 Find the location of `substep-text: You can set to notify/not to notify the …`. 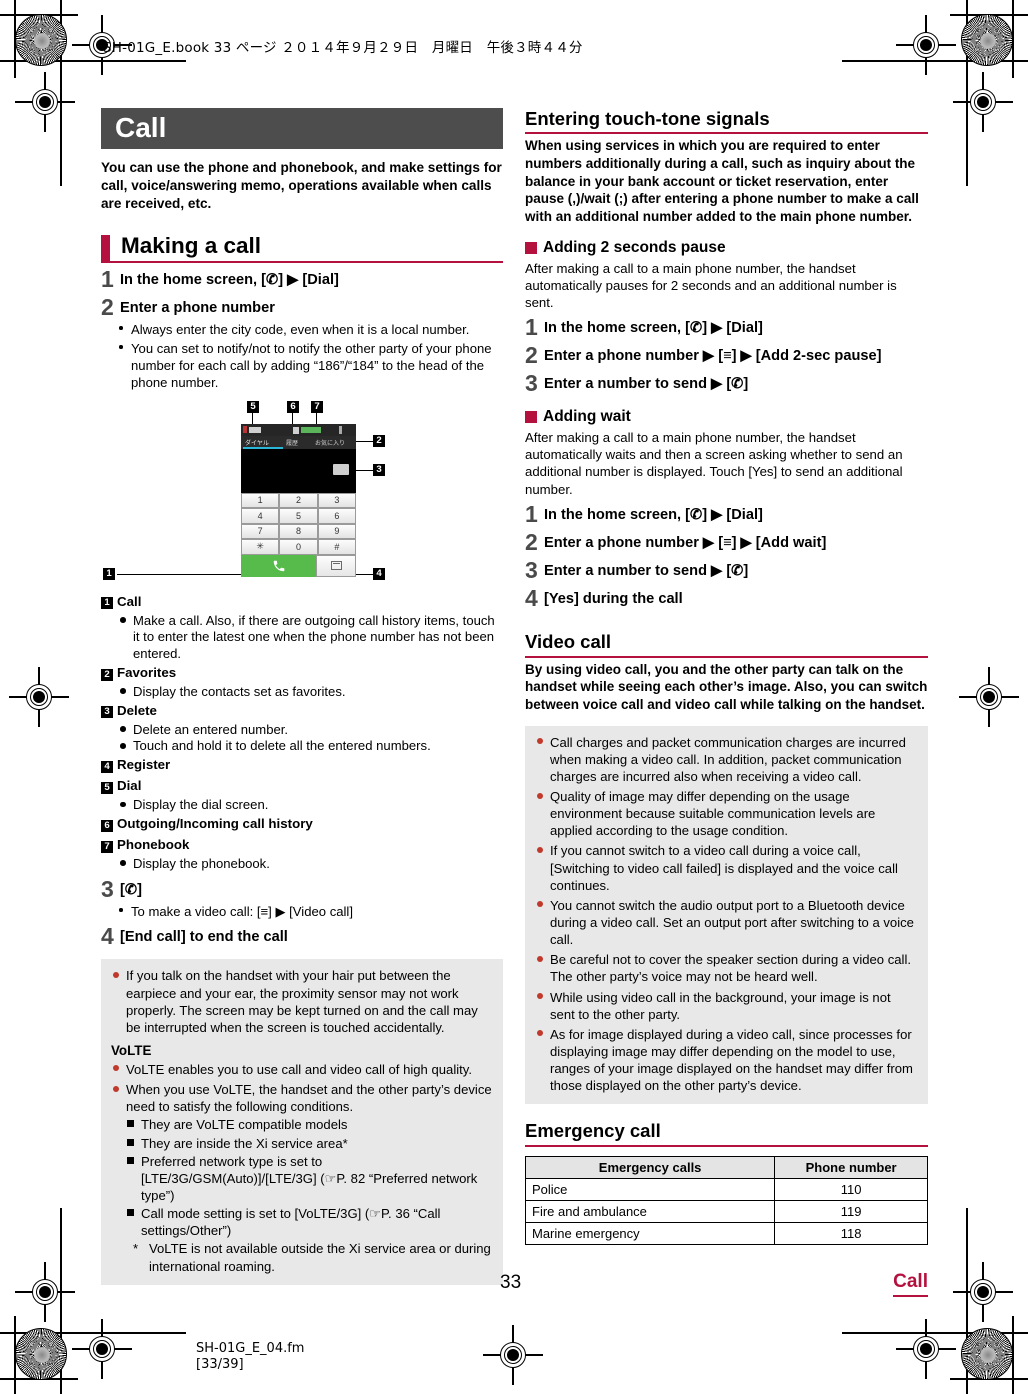

substep-text: You can set to notify/not to notify the … is located at coordinates (311, 365).